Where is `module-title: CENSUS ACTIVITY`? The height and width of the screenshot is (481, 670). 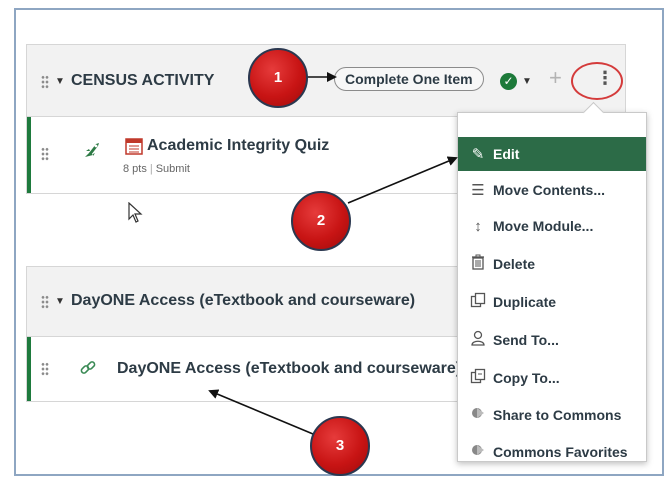
module-title: CENSUS ACTIVITY is located at coordinates (143, 80).